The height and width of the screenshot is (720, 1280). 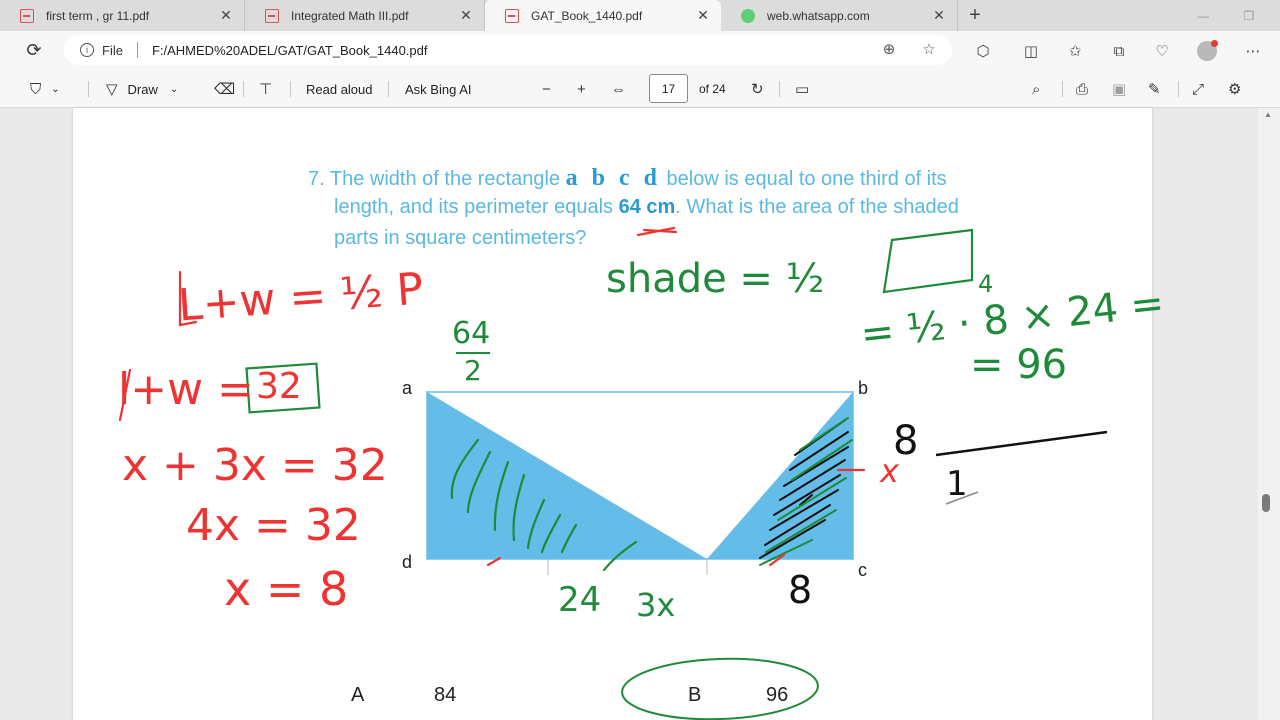 I want to click on ink-red-line-4: 4x = 32, so click(x=273, y=525).